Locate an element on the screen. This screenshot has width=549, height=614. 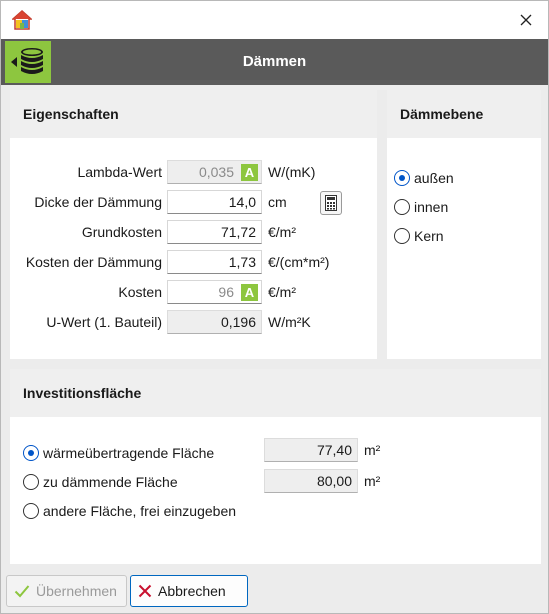
cancel-button: Abbrechen is located at coordinates (189, 591).